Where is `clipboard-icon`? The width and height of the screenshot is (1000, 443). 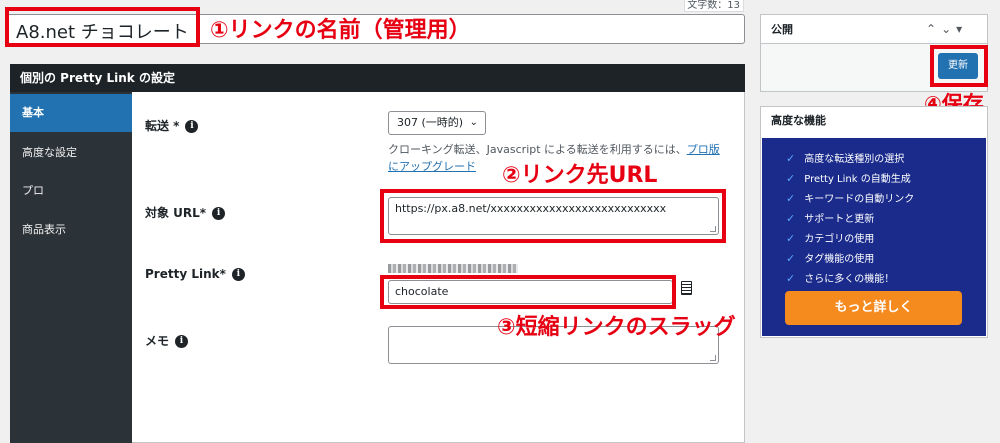
clipboard-icon is located at coordinates (686, 288).